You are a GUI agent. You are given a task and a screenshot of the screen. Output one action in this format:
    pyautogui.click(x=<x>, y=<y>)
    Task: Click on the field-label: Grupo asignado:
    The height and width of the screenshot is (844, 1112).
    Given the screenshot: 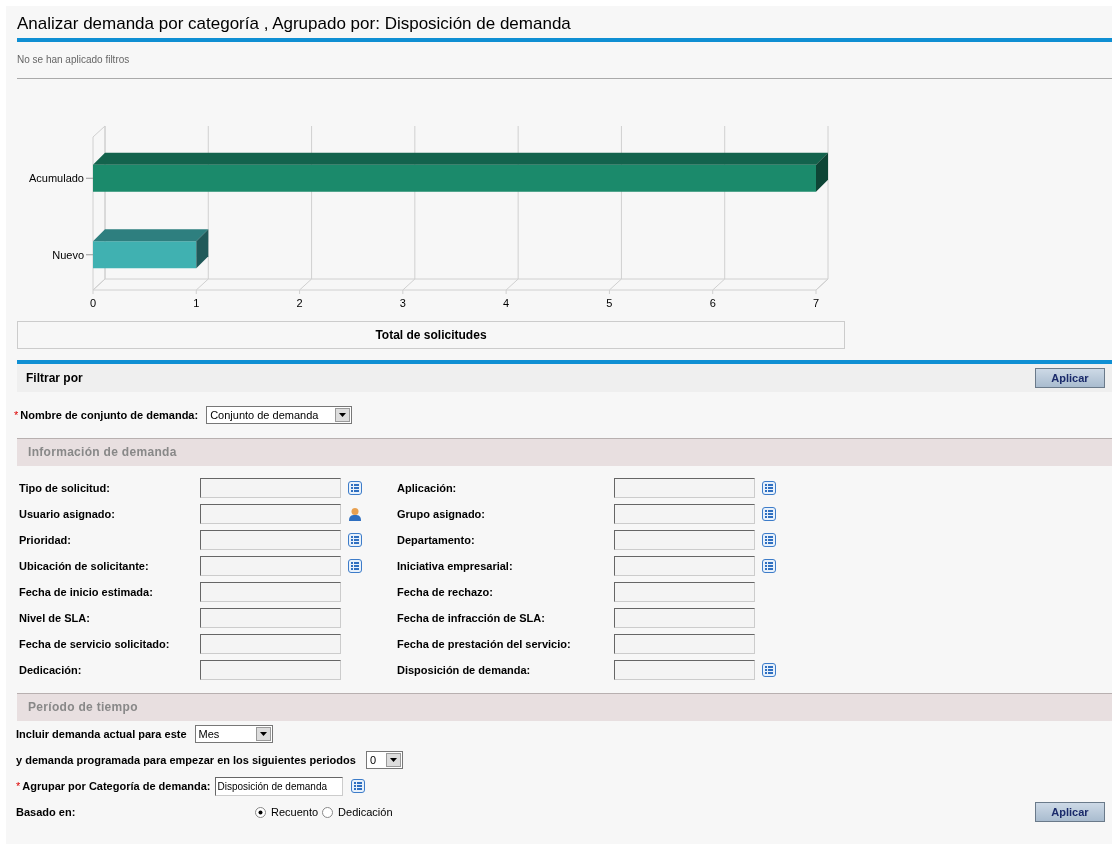 What is the action you would take?
    pyautogui.click(x=441, y=514)
    